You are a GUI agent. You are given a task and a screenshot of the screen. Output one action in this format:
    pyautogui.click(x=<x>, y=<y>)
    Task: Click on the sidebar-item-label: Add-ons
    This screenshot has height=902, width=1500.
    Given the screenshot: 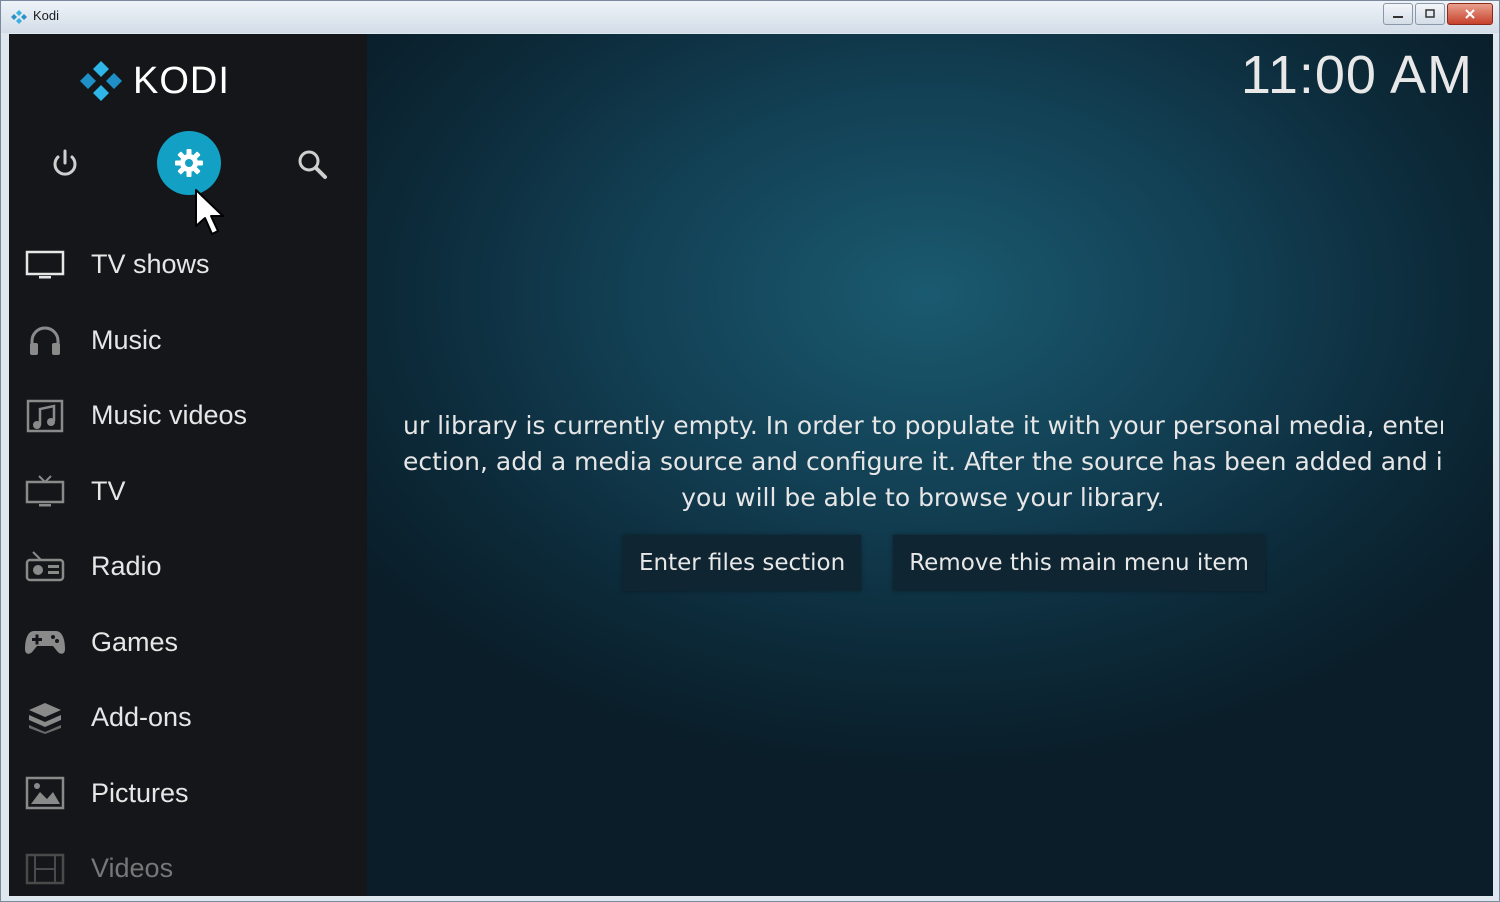 What is the action you would take?
    pyautogui.click(x=141, y=717)
    